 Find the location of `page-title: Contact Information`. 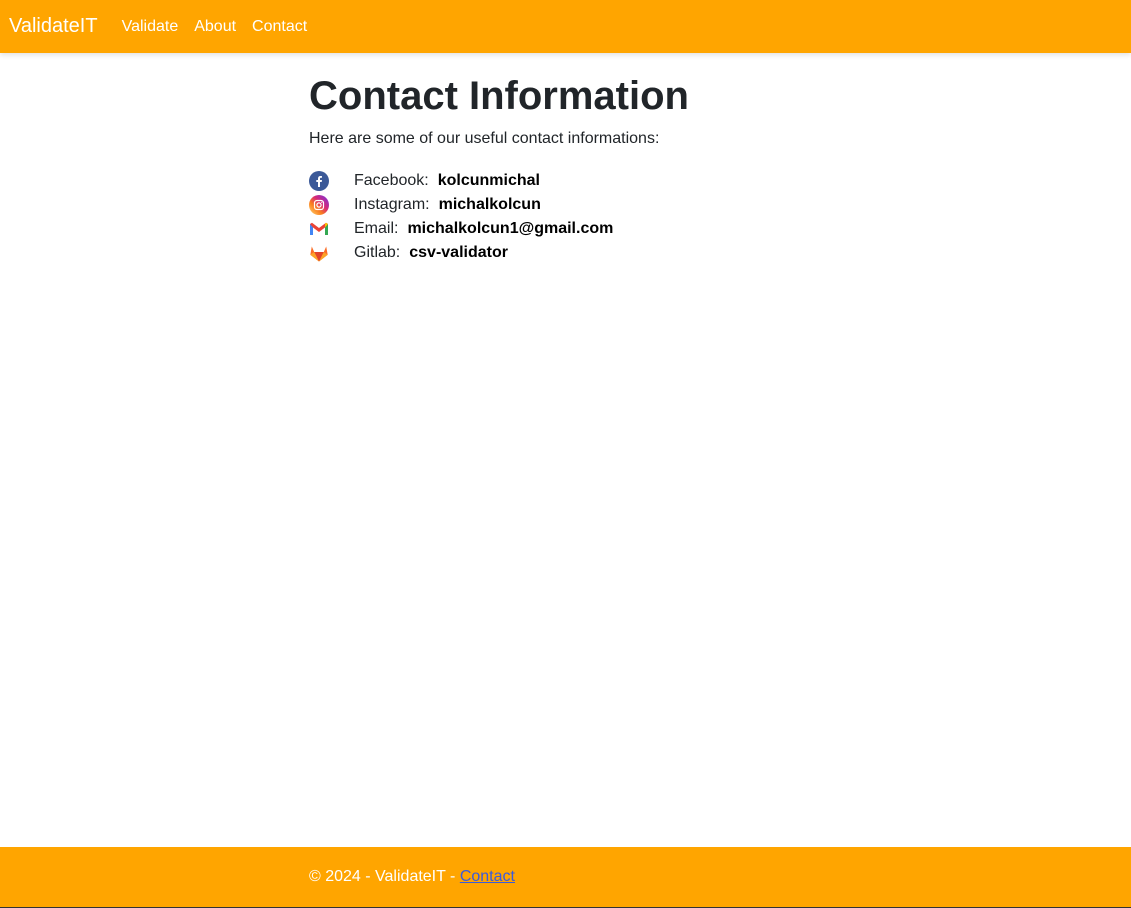

page-title: Contact Information is located at coordinates (499, 96).